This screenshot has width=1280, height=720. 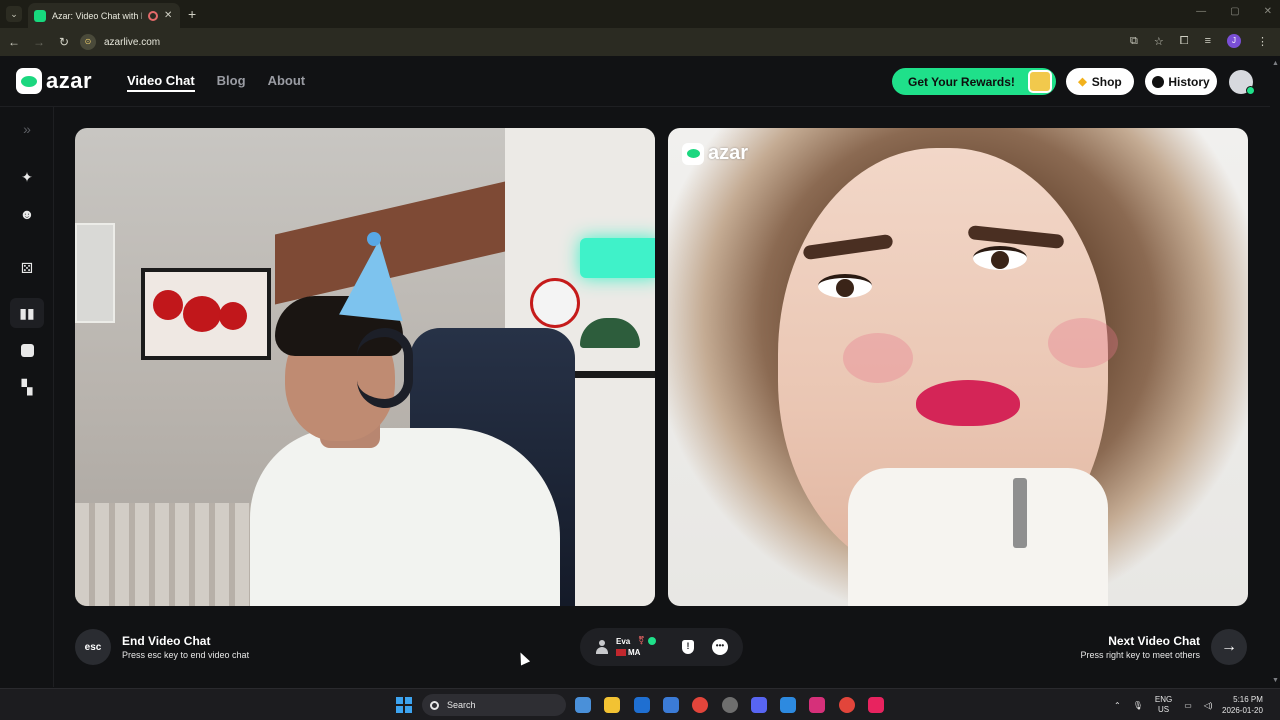 I want to click on tab-search-icon: ⌄, so click(x=14, y=14).